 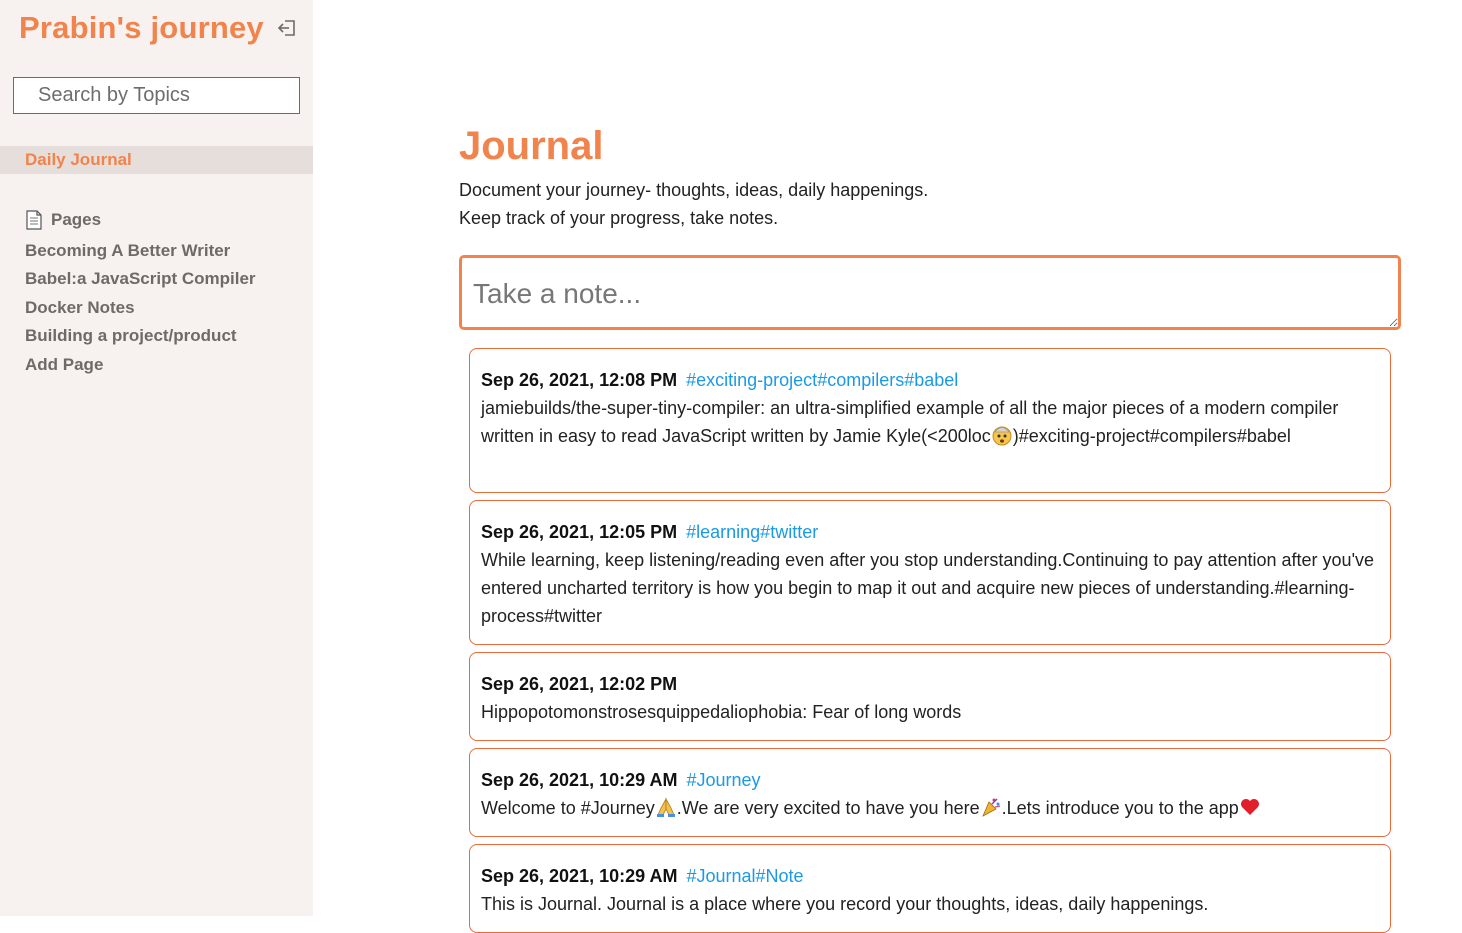 I want to click on note-text-continued: )#exciting-project#compilers#babel, so click(x=1151, y=436).